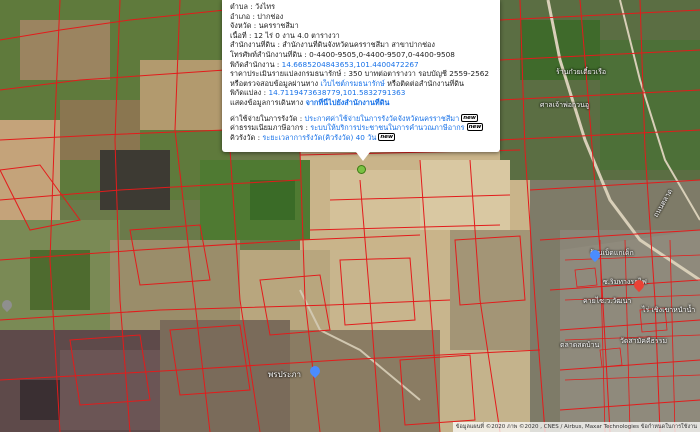 The image size is (700, 432). I want to click on map-label: ไร่ เชิงเขาหนำน้ำ, so click(669, 310).